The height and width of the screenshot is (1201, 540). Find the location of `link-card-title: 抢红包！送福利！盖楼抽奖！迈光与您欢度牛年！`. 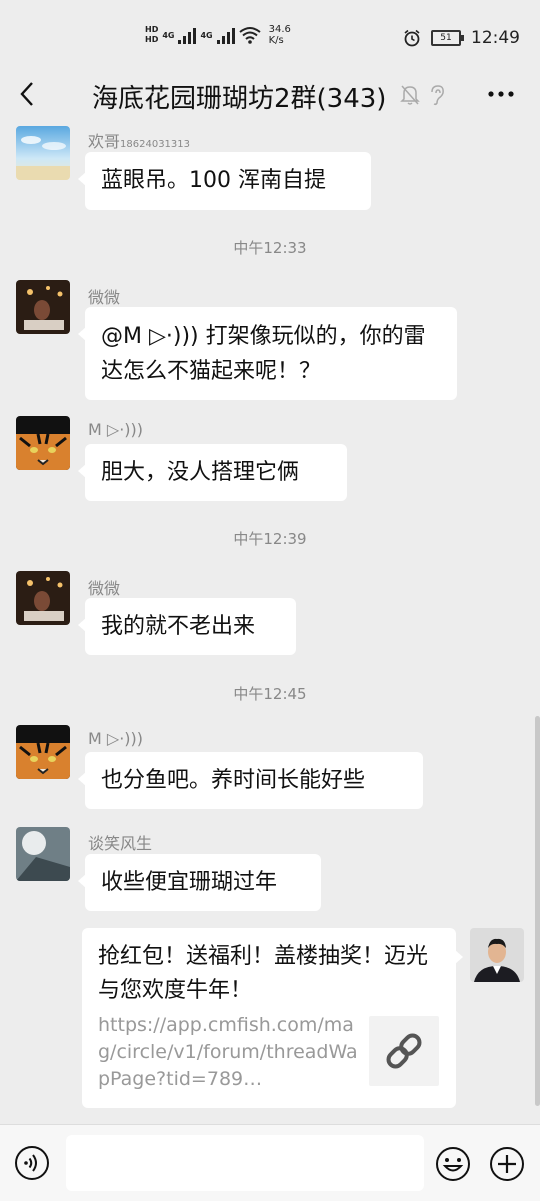

link-card-title: 抢红包！送福利！盖楼抽奖！迈光与您欢度牛年！ is located at coordinates (263, 973).